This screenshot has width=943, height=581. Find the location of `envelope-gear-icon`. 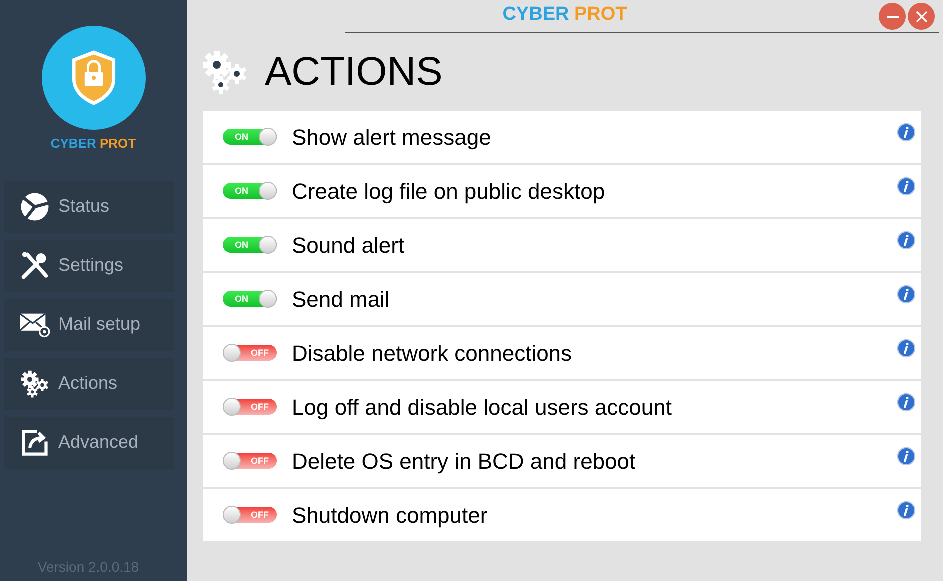

envelope-gear-icon is located at coordinates (34, 324).